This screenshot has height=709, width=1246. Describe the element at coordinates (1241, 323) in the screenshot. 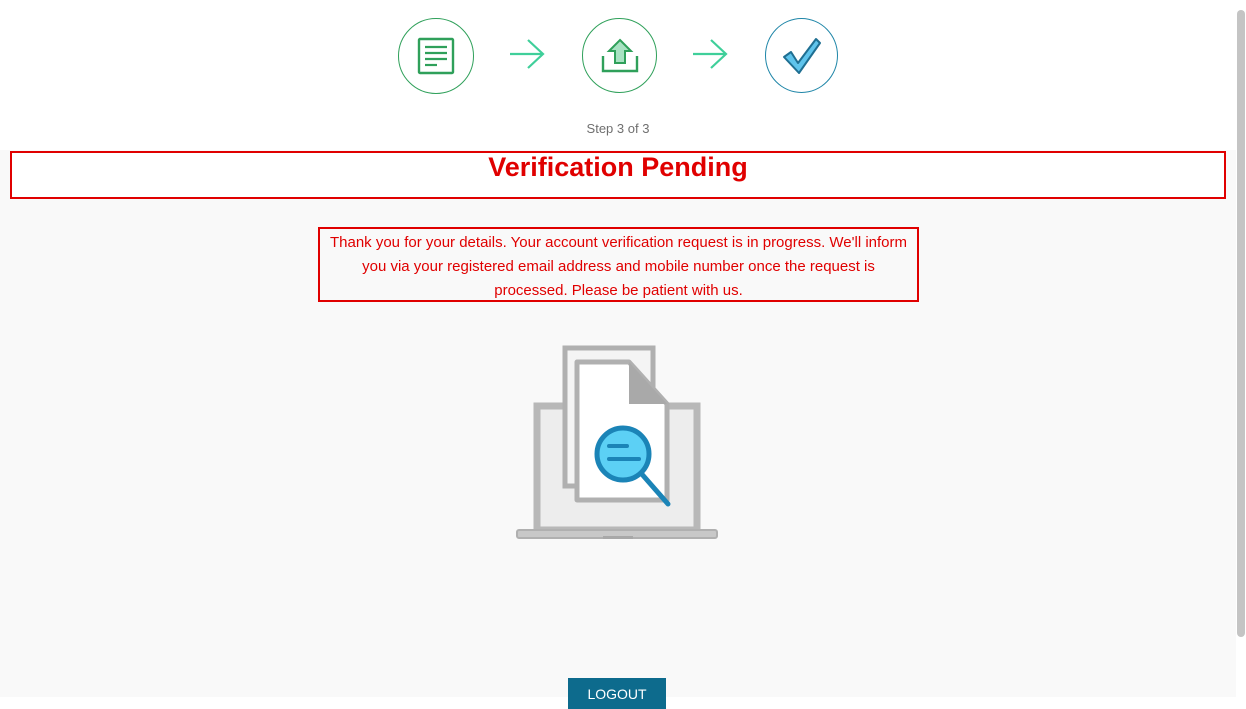

I see `scrollbar-thumb` at that location.